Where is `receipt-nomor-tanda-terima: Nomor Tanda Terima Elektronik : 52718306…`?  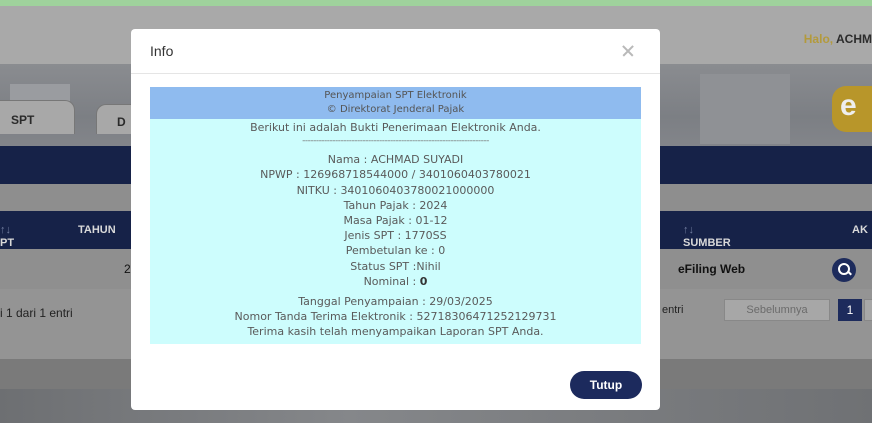
receipt-nomor-tanda-terima: Nomor Tanda Terima Elektronik : 52718306… is located at coordinates (395, 317).